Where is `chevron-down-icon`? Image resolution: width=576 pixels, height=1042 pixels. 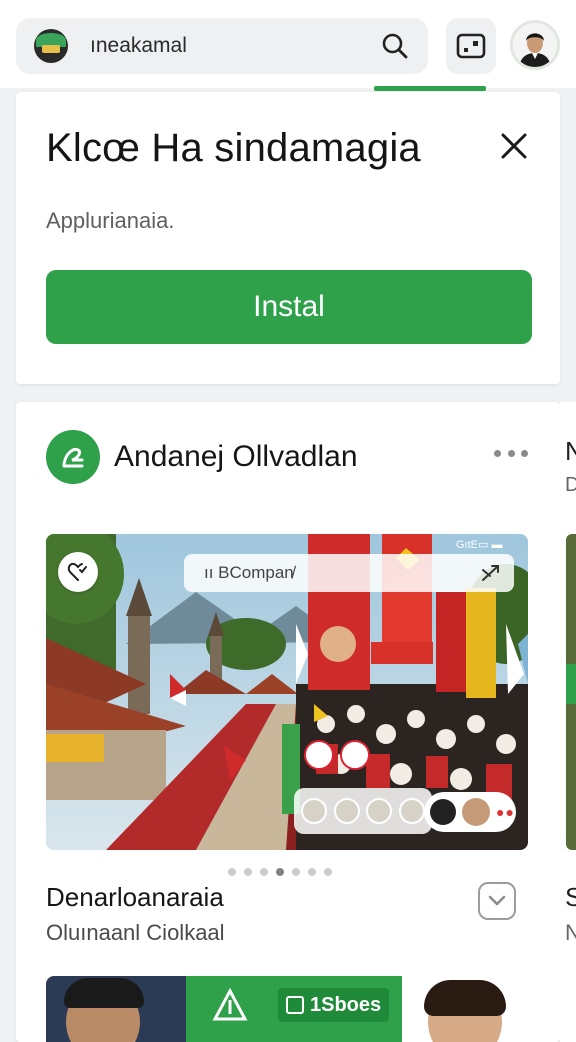
chevron-down-icon is located at coordinates (497, 900).